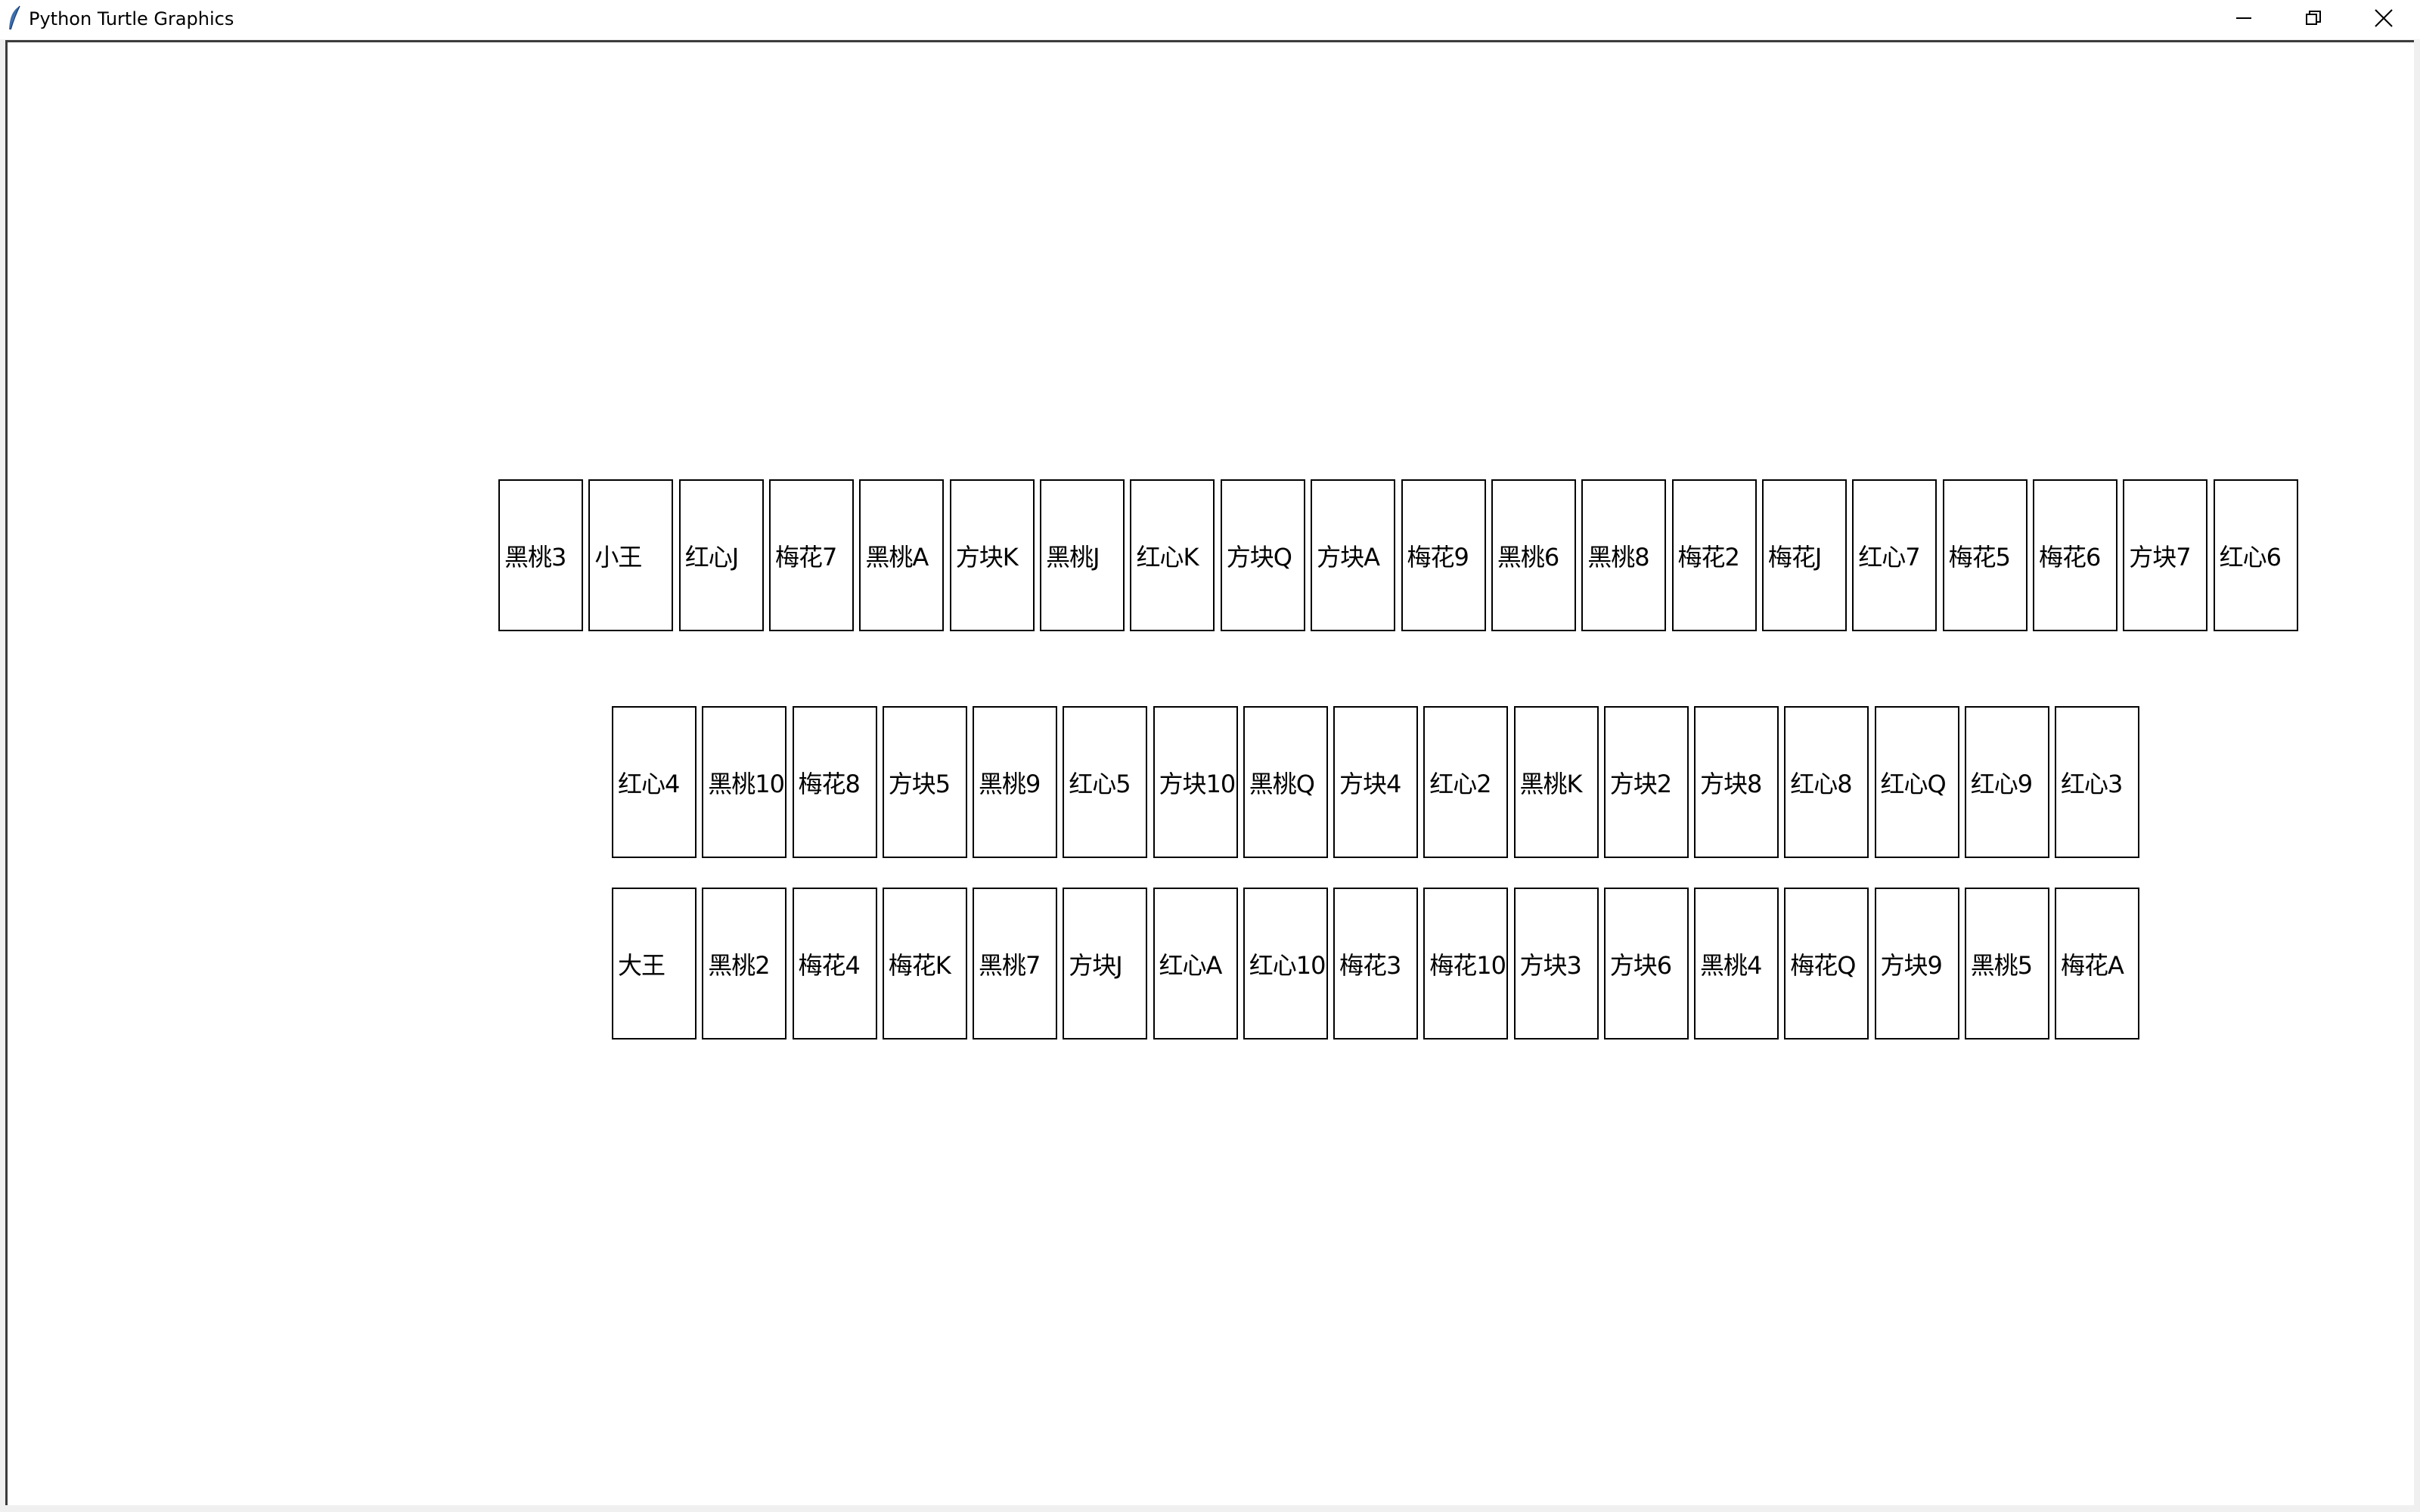  What do you see at coordinates (1282, 783) in the screenshot?
I see `card-label: 黑桃Q` at bounding box center [1282, 783].